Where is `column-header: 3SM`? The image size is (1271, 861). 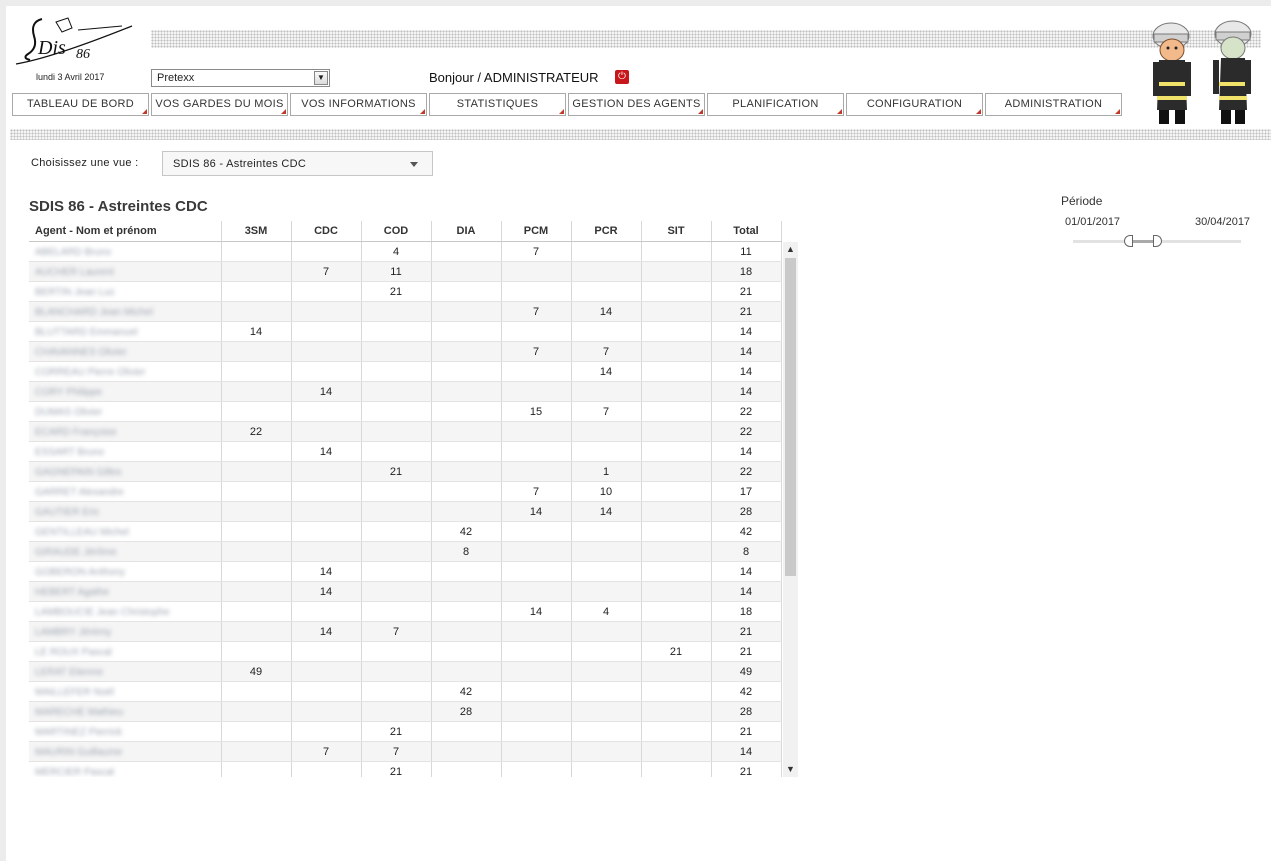 column-header: 3SM is located at coordinates (256, 231).